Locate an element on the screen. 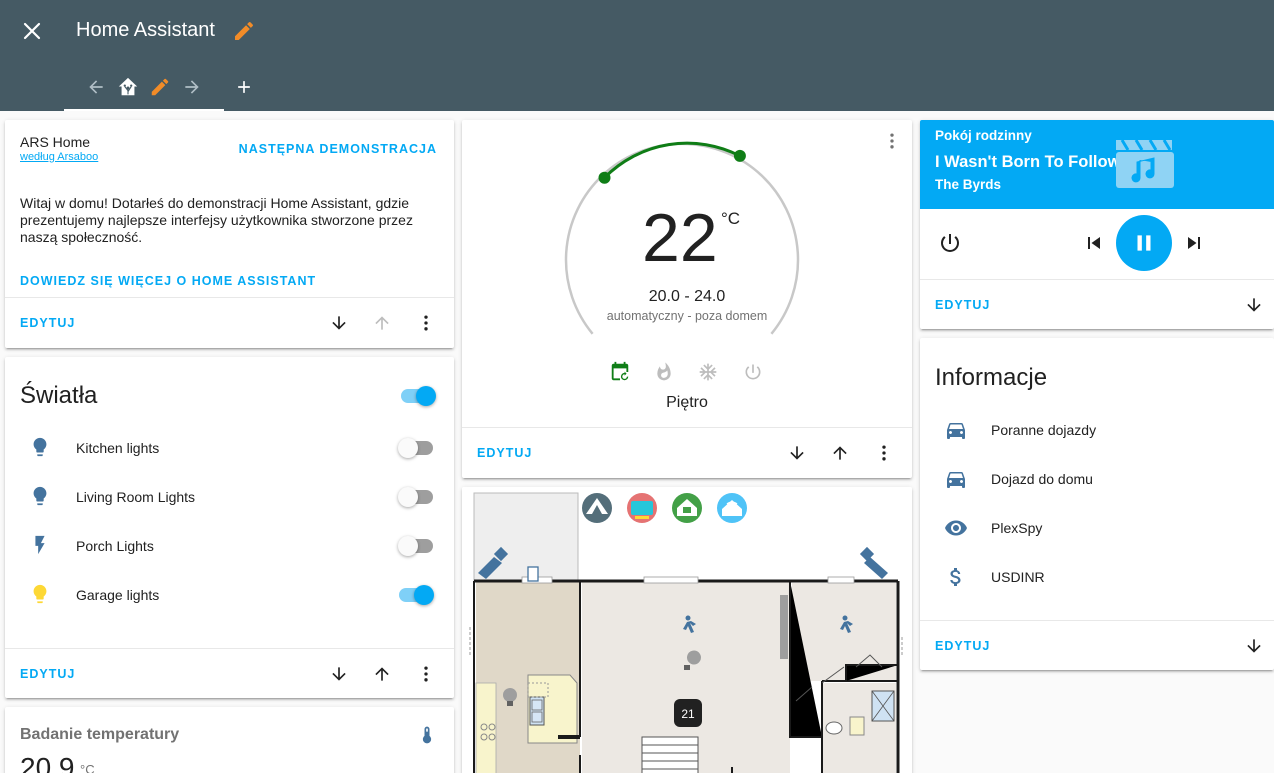 This screenshot has height=773, width=1274. arrow-left-icon is located at coordinates (96, 87).